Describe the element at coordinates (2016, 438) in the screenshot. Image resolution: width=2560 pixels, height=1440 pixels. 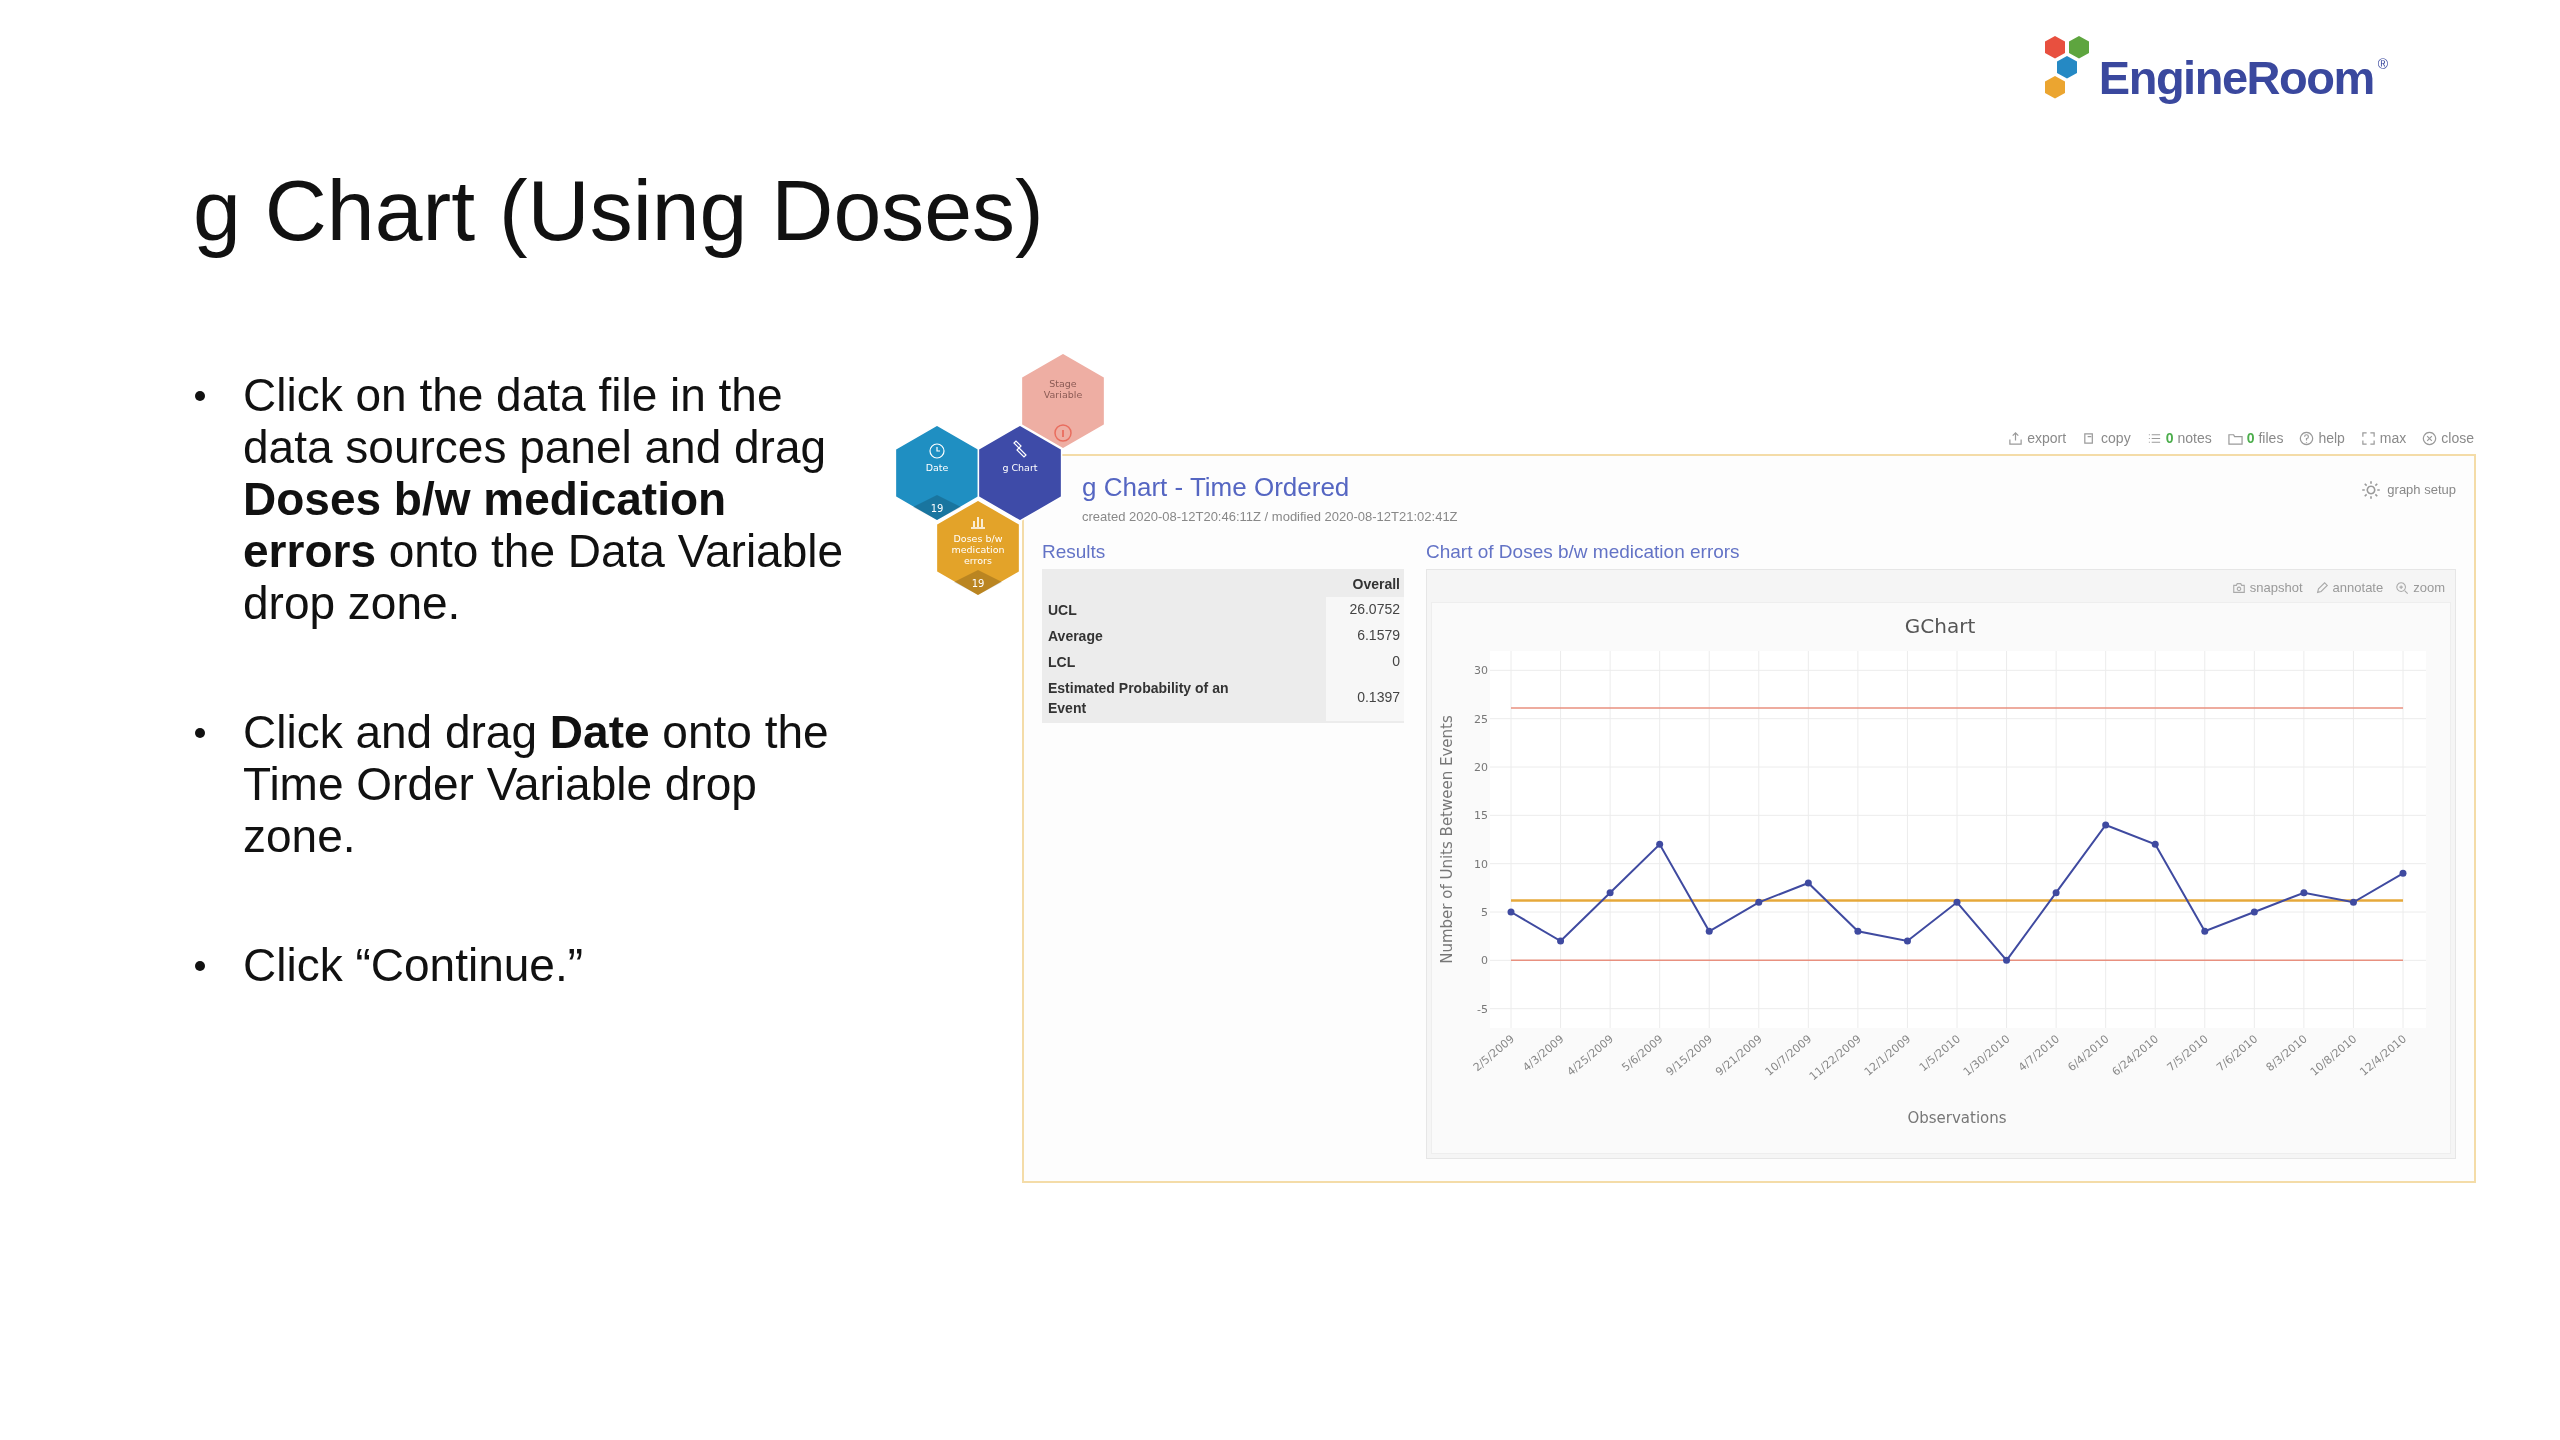
I see `export-icon` at that location.